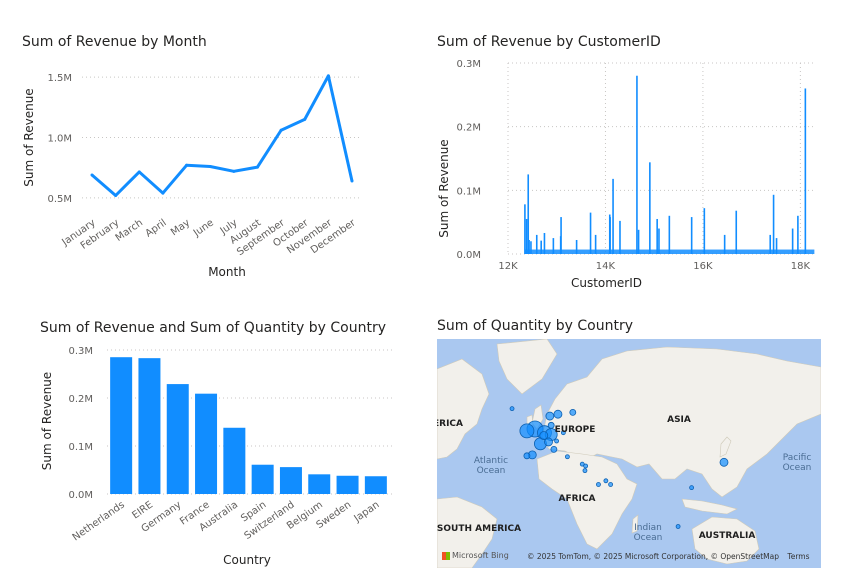  Describe the element at coordinates (227, 272) in the screenshot. I see `x-axis-title: Month` at that location.